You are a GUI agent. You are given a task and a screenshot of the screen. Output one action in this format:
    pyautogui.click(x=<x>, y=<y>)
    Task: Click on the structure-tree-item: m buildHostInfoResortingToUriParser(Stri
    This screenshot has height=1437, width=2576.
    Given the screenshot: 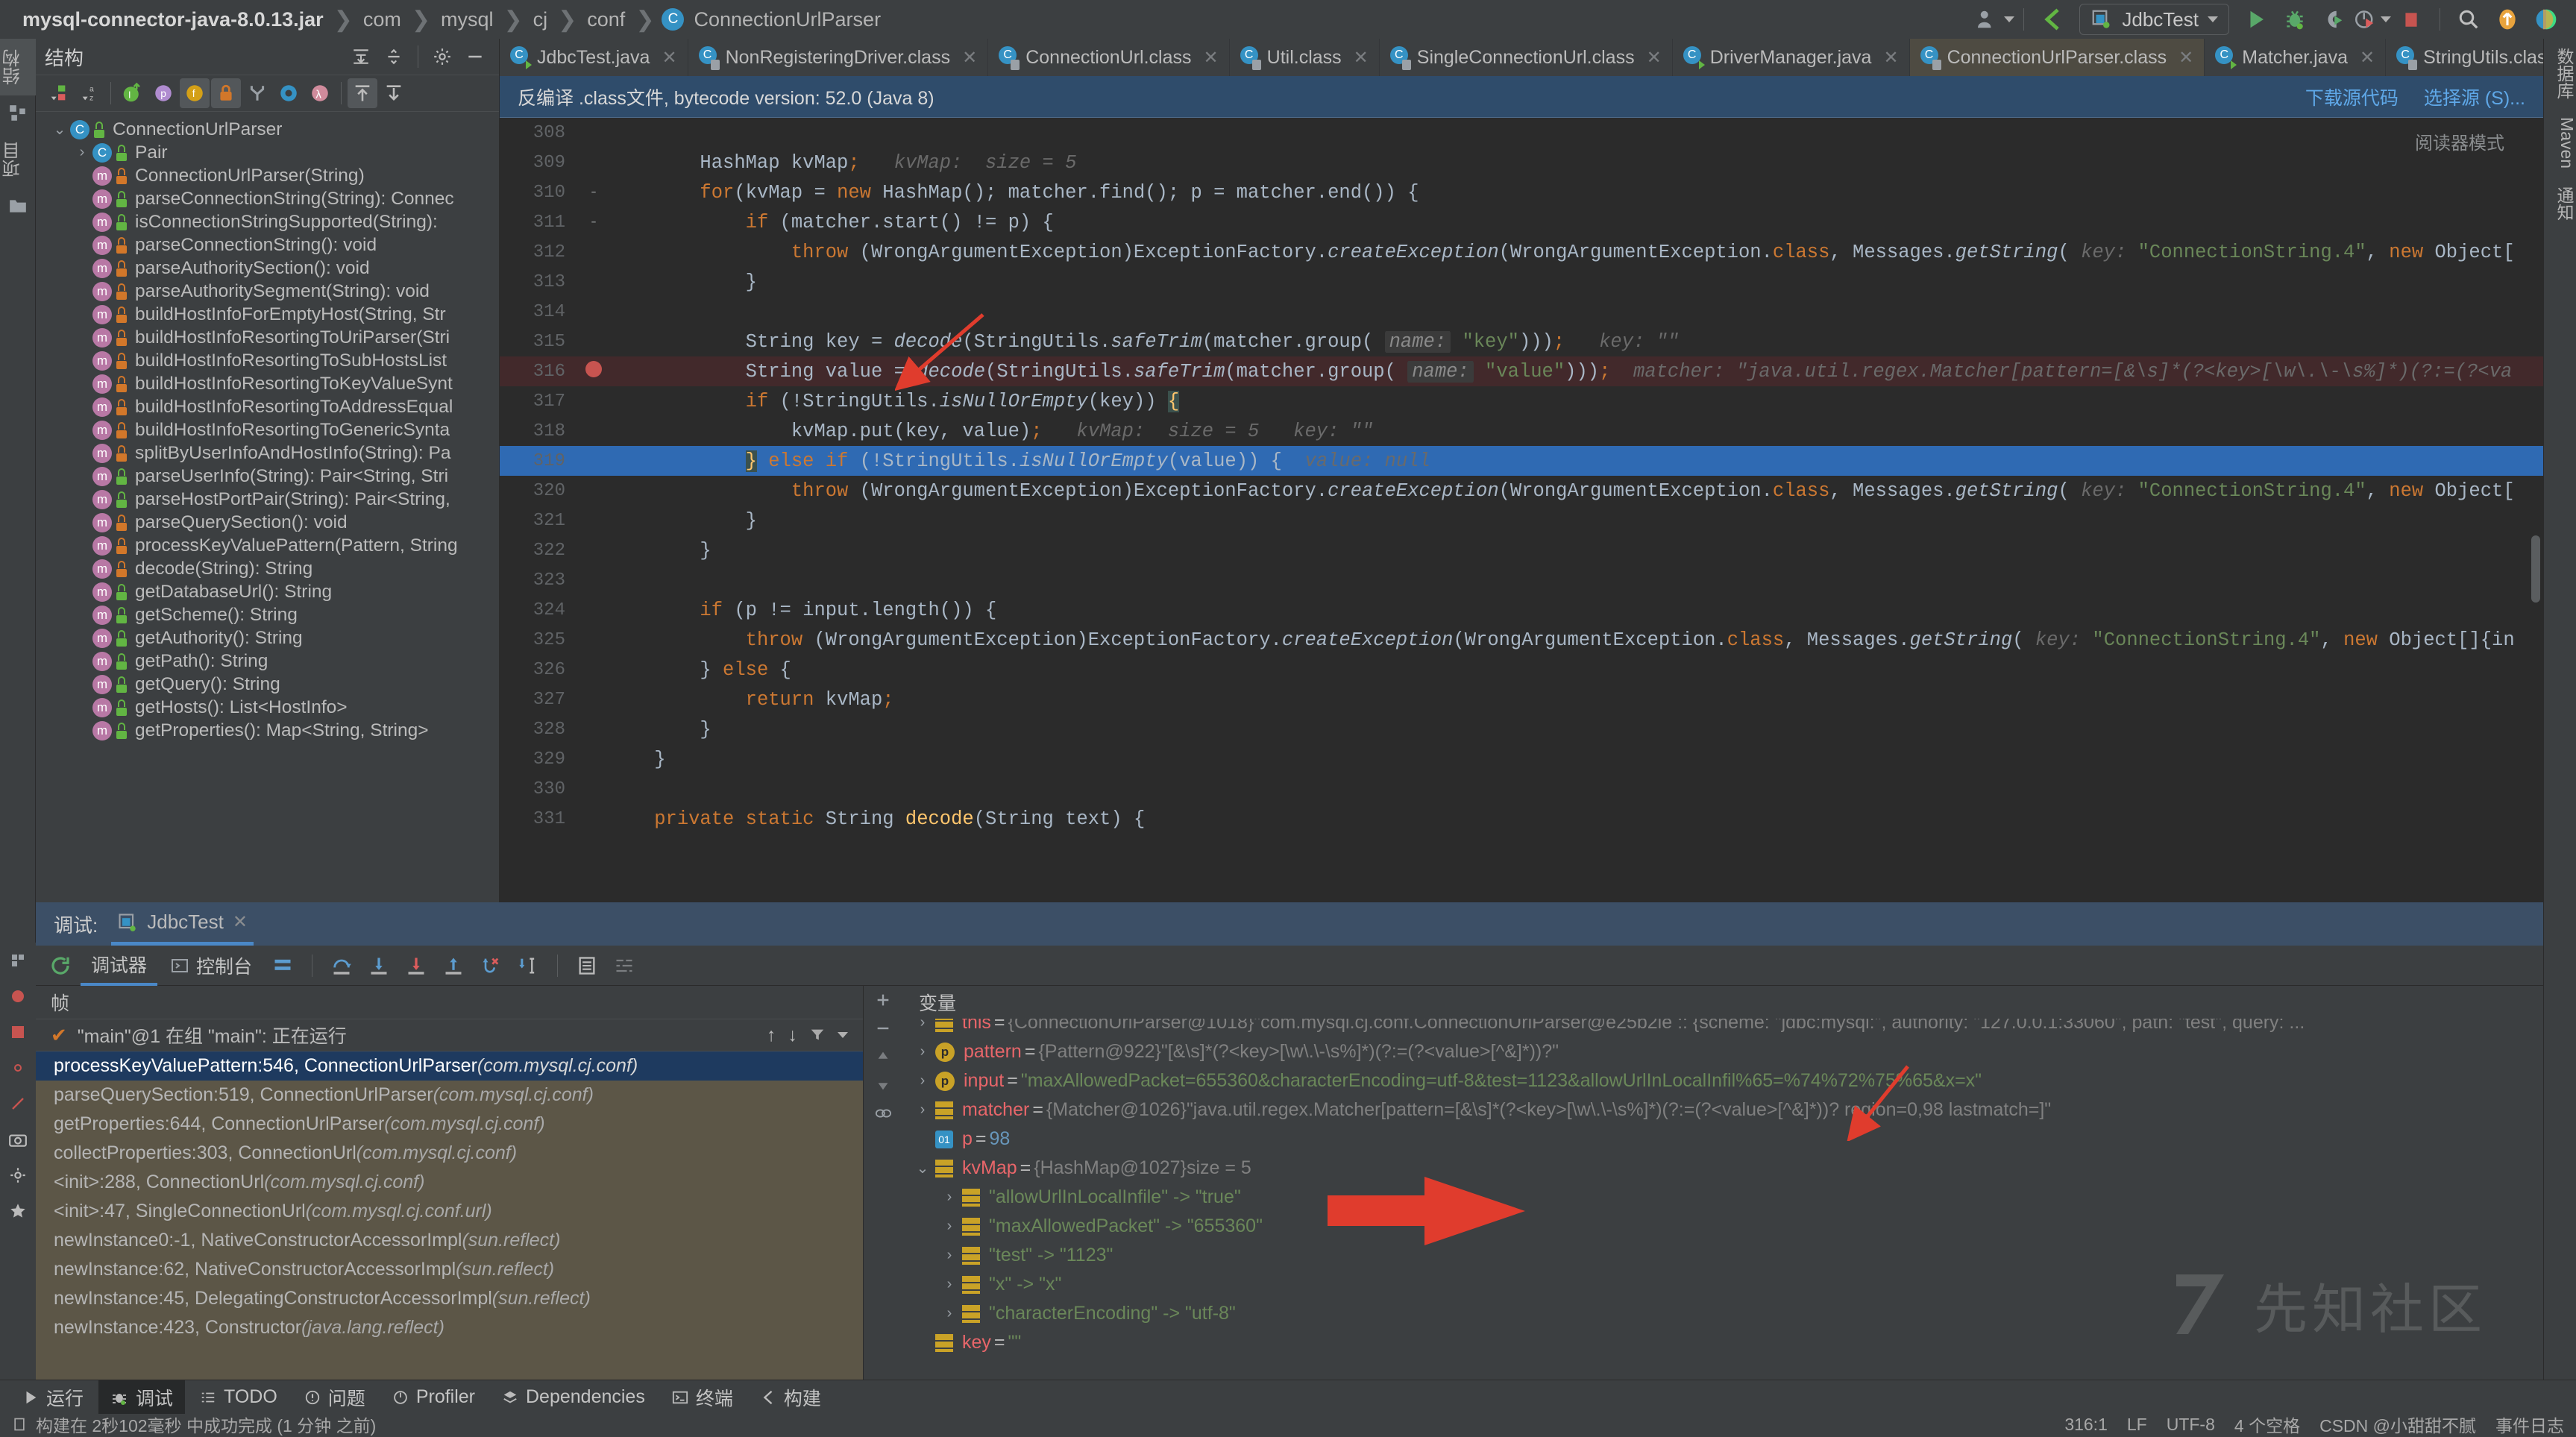 What is the action you would take?
    pyautogui.click(x=267, y=337)
    